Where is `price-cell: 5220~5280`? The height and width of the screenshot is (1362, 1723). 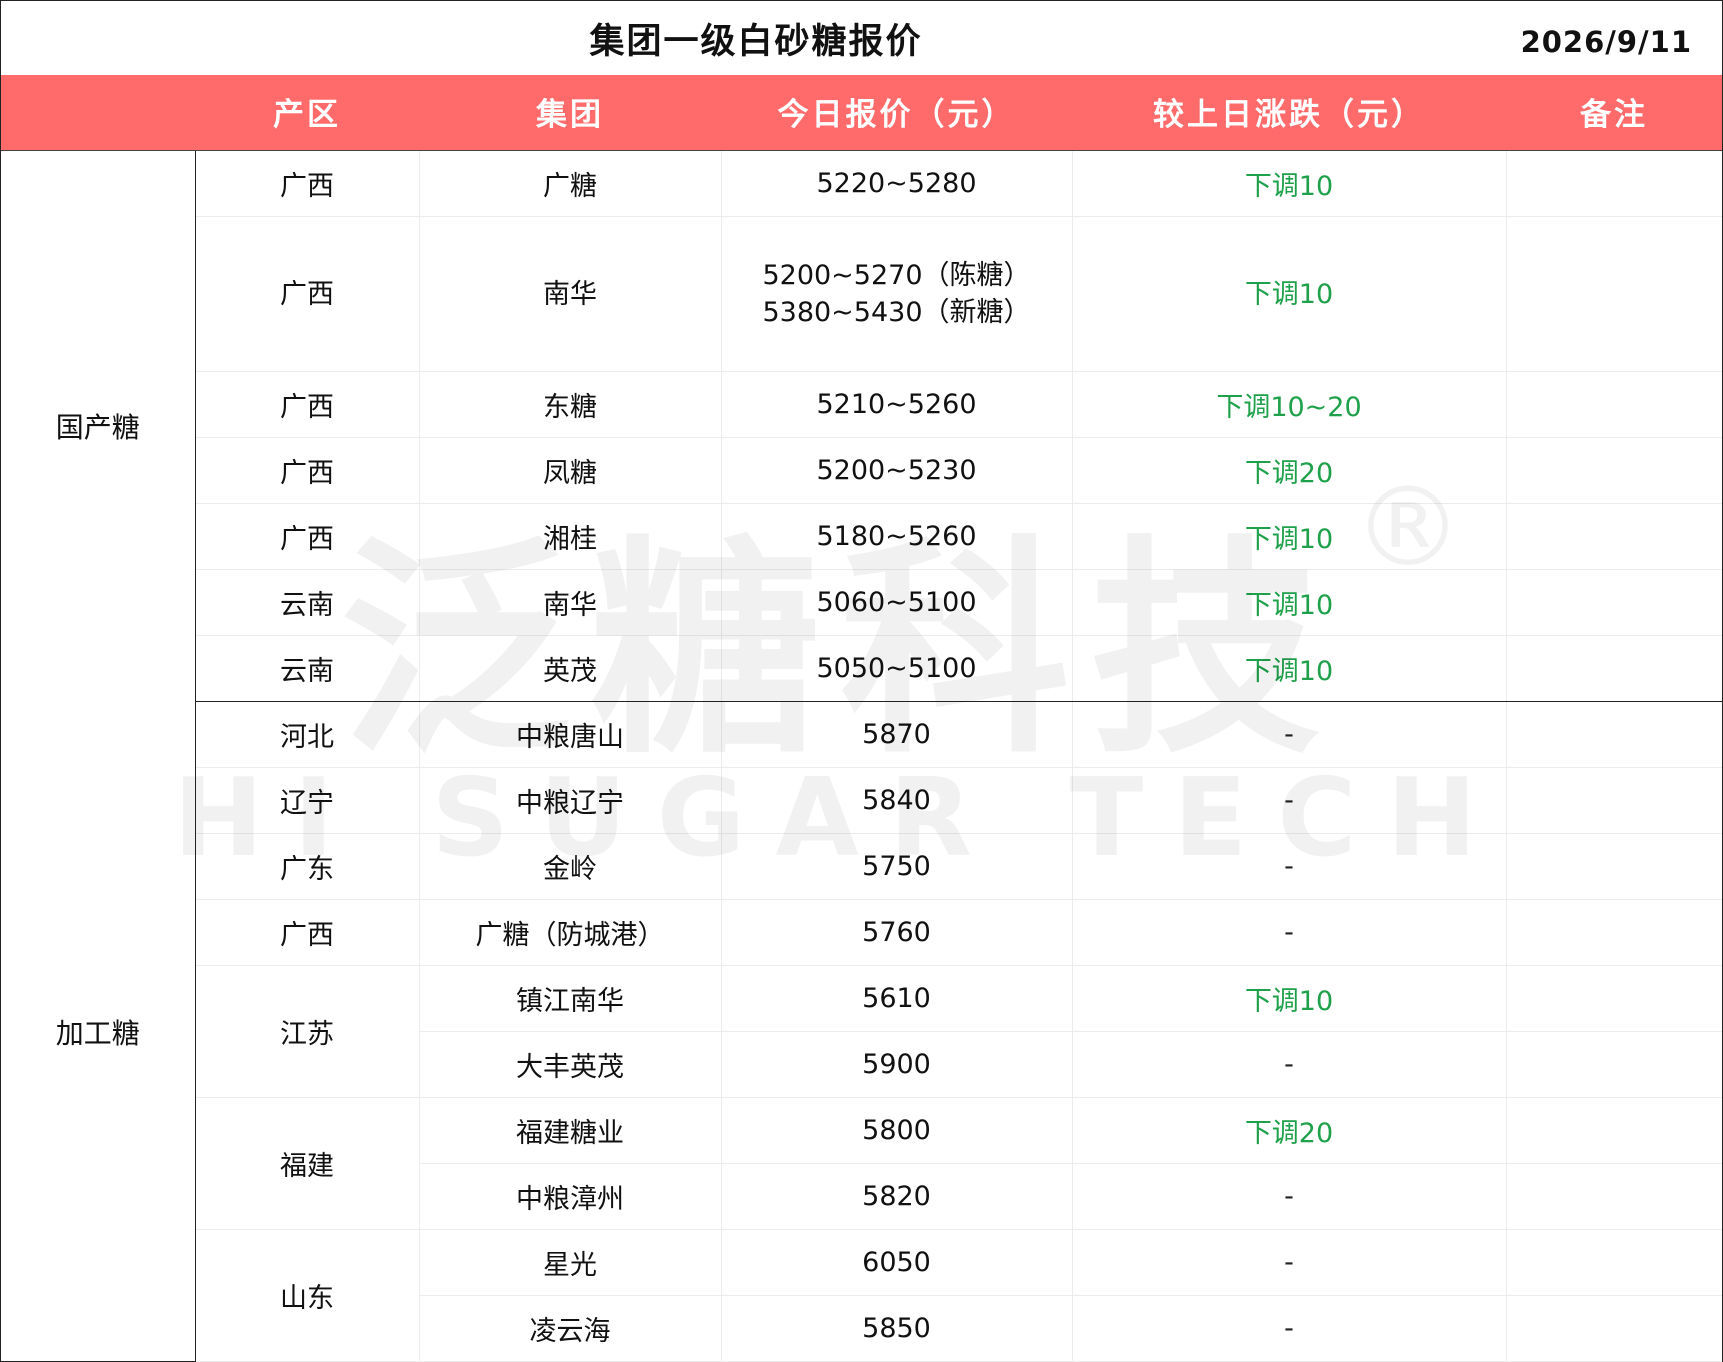
price-cell: 5220~5280 is located at coordinates (897, 184).